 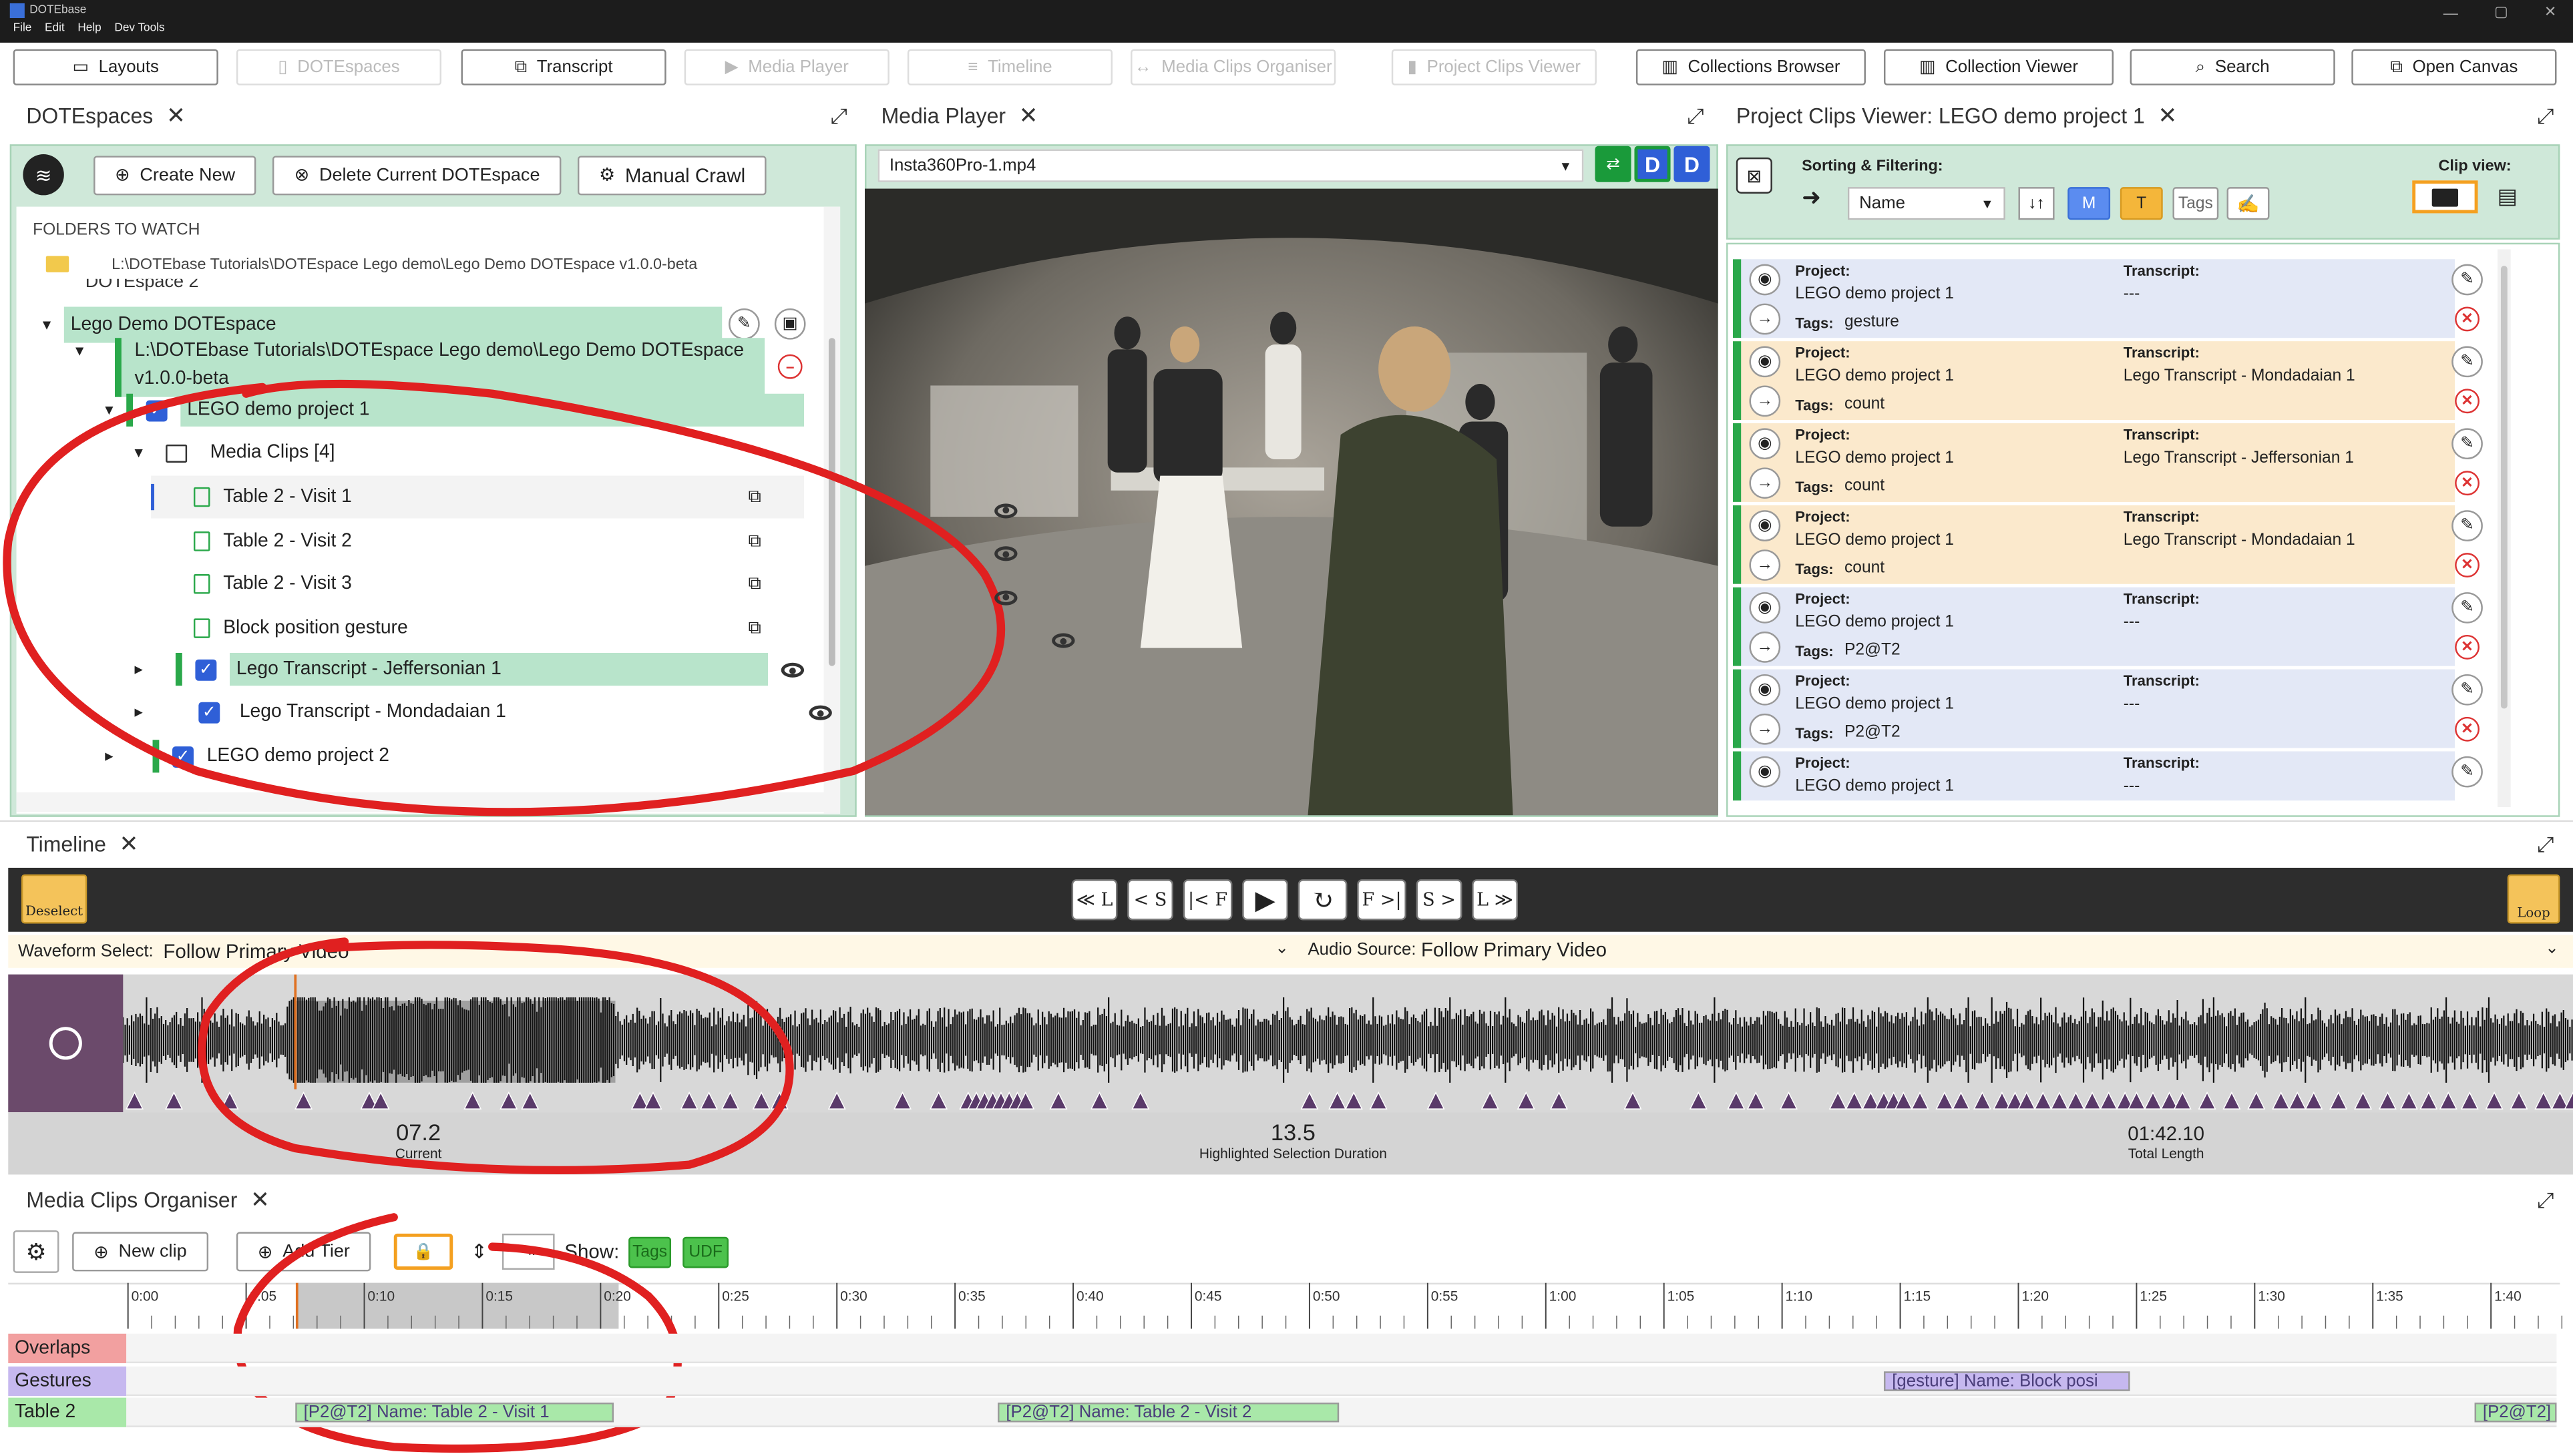 What do you see at coordinates (469, 712) in the screenshot?
I see `tree-item-transcript-2: ▸ ✓ Lego Transcript - Mondadaian 1` at bounding box center [469, 712].